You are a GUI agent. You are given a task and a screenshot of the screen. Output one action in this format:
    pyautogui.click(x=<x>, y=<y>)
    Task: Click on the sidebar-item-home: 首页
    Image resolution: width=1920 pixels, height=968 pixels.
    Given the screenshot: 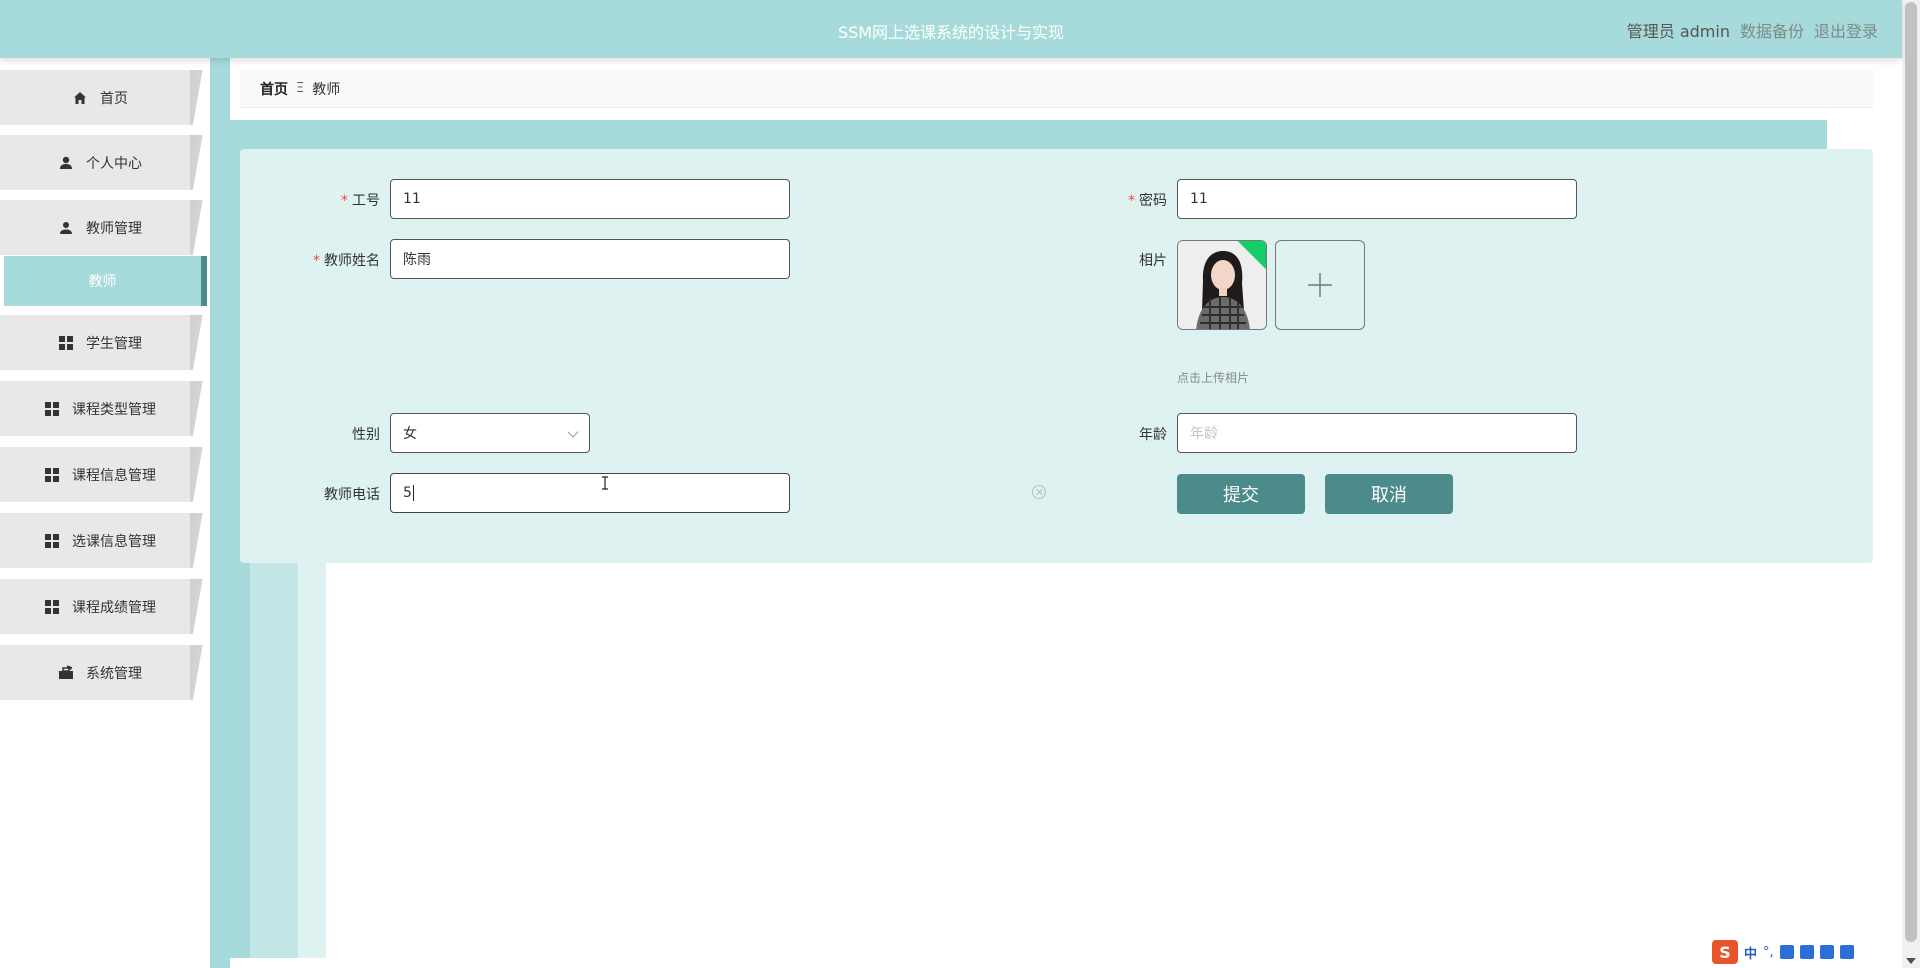 What is the action you would take?
    pyautogui.click(x=104, y=97)
    